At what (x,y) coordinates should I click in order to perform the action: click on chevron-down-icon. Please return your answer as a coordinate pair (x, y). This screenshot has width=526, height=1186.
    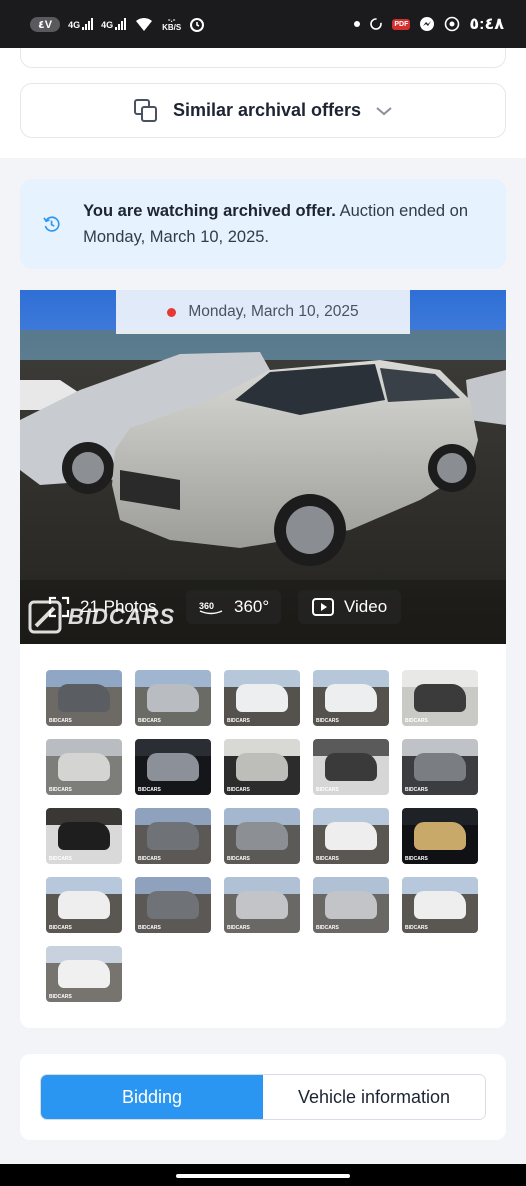
    Looking at the image, I should click on (384, 110).